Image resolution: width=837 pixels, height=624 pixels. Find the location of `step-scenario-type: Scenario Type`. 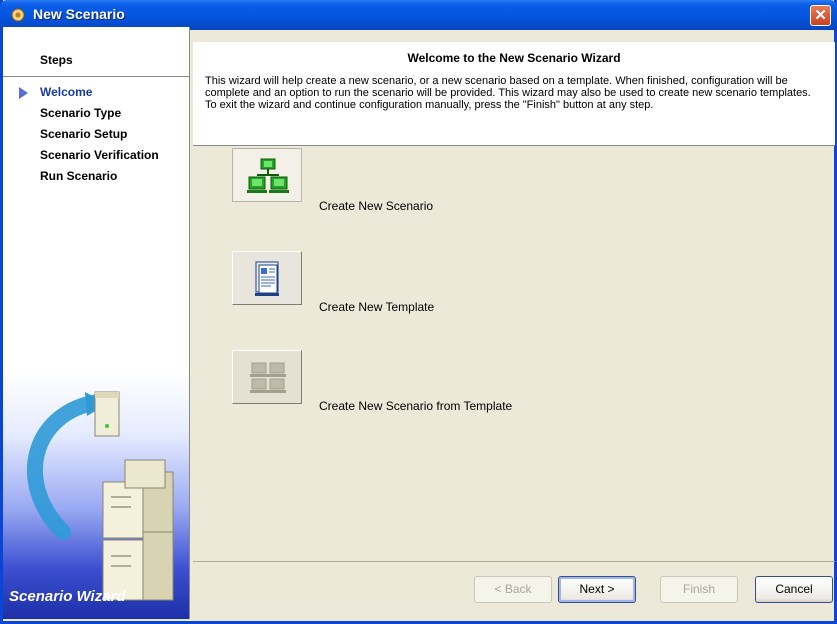

step-scenario-type: Scenario Type is located at coordinates (96, 113).